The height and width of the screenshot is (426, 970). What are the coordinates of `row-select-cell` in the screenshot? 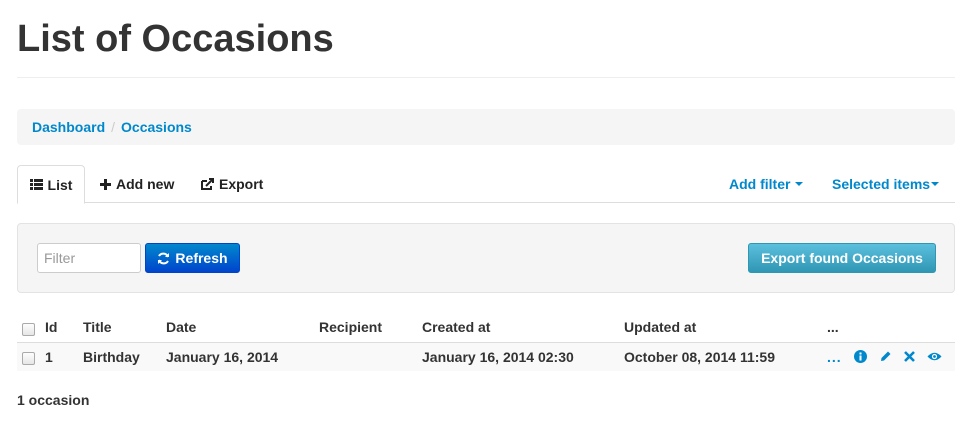 It's located at (31, 356).